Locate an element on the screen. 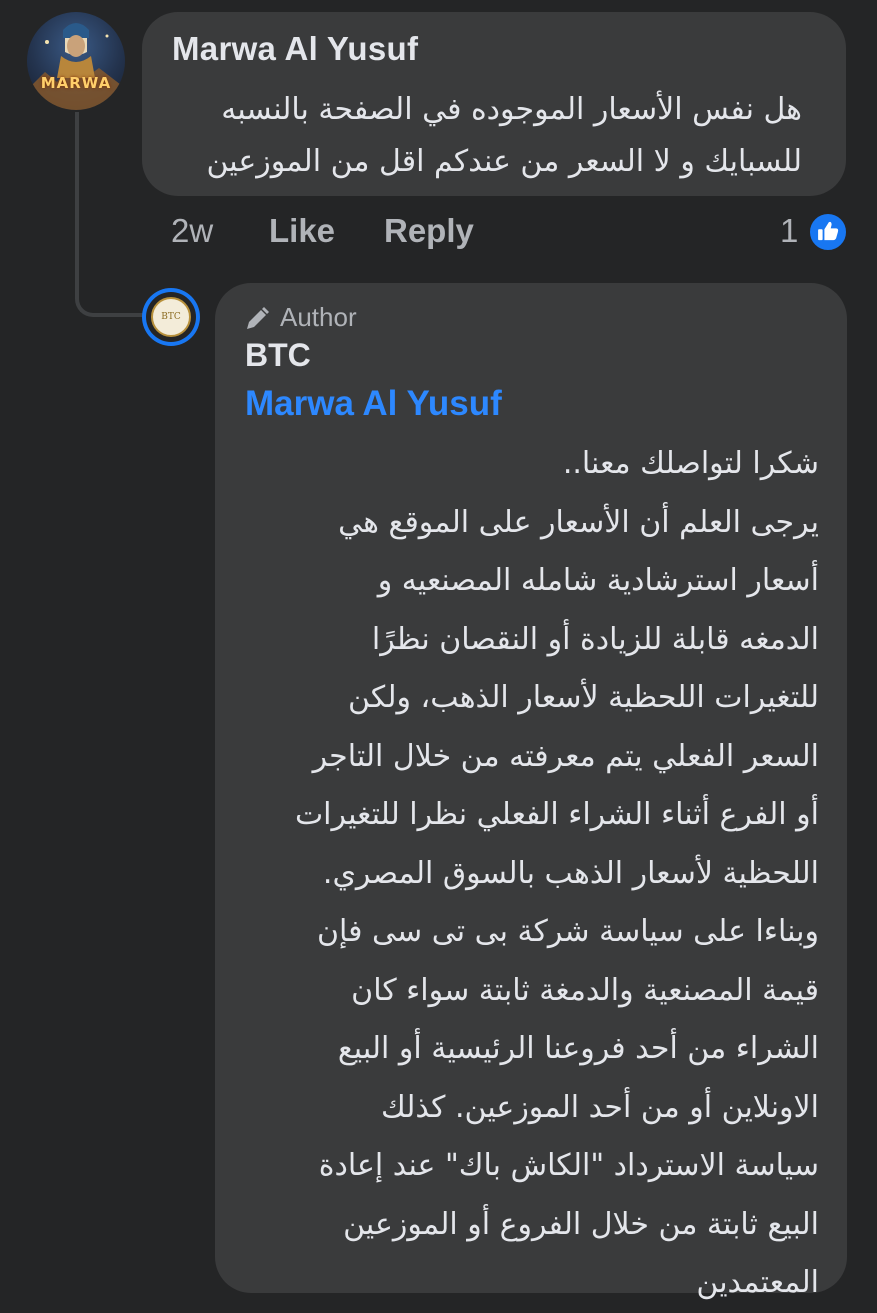 The image size is (877, 1313). author-badge-label: Author is located at coordinates (318, 317).